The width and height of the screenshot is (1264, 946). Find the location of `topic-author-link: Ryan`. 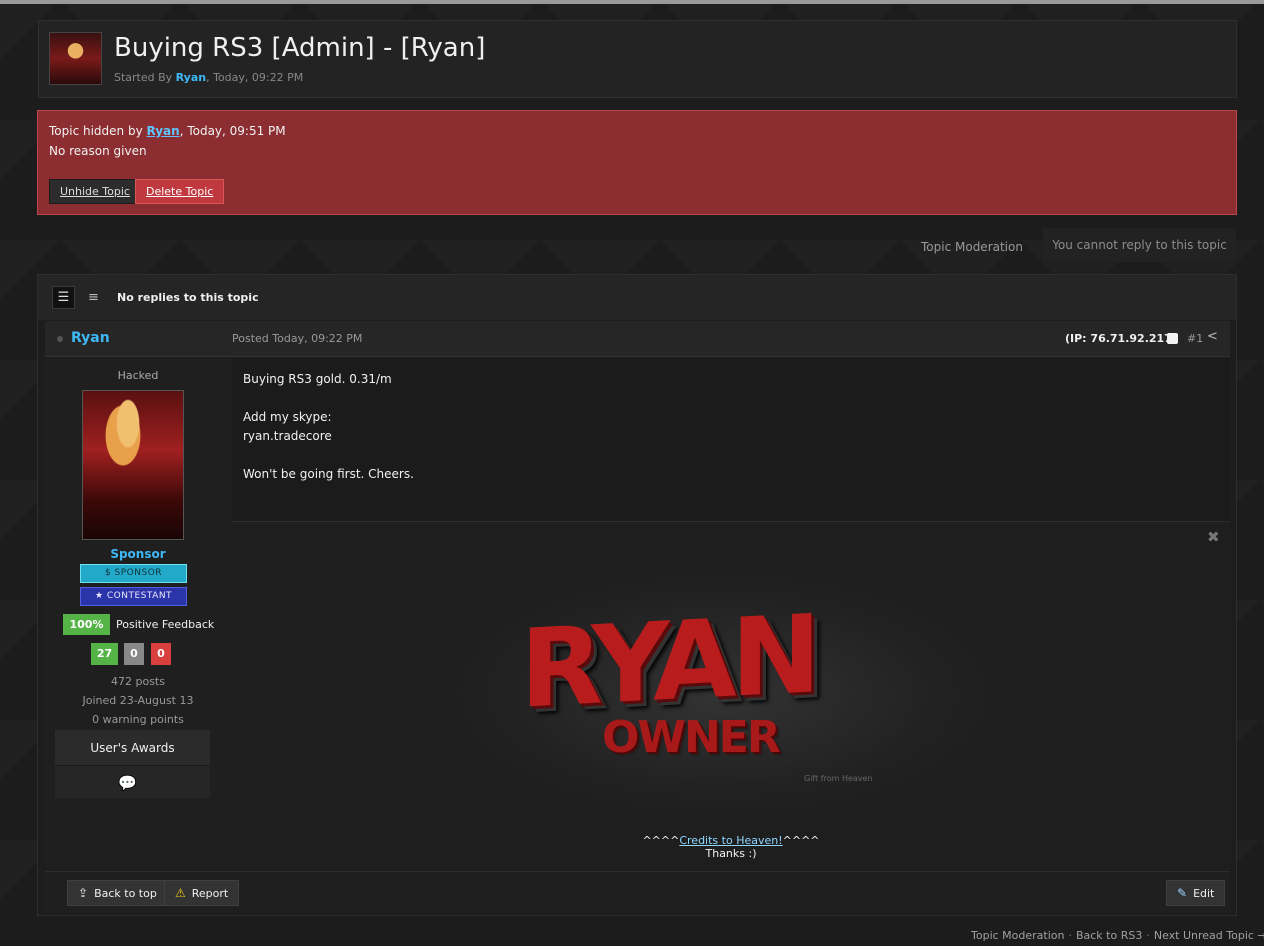

topic-author-link: Ryan is located at coordinates (191, 77).